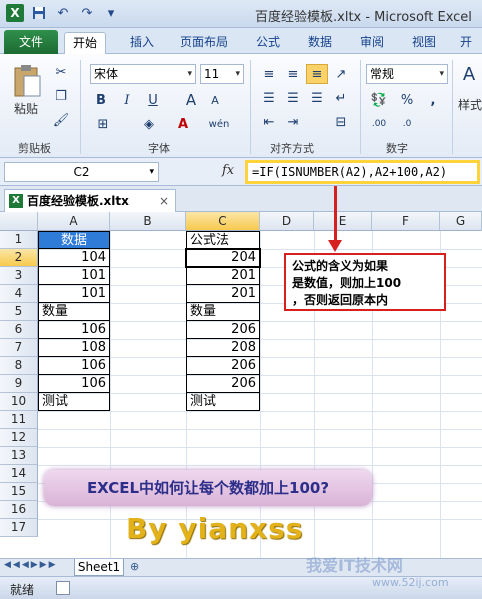 The image size is (482, 599). I want to click on align-middle-icon: ≡, so click(293, 74).